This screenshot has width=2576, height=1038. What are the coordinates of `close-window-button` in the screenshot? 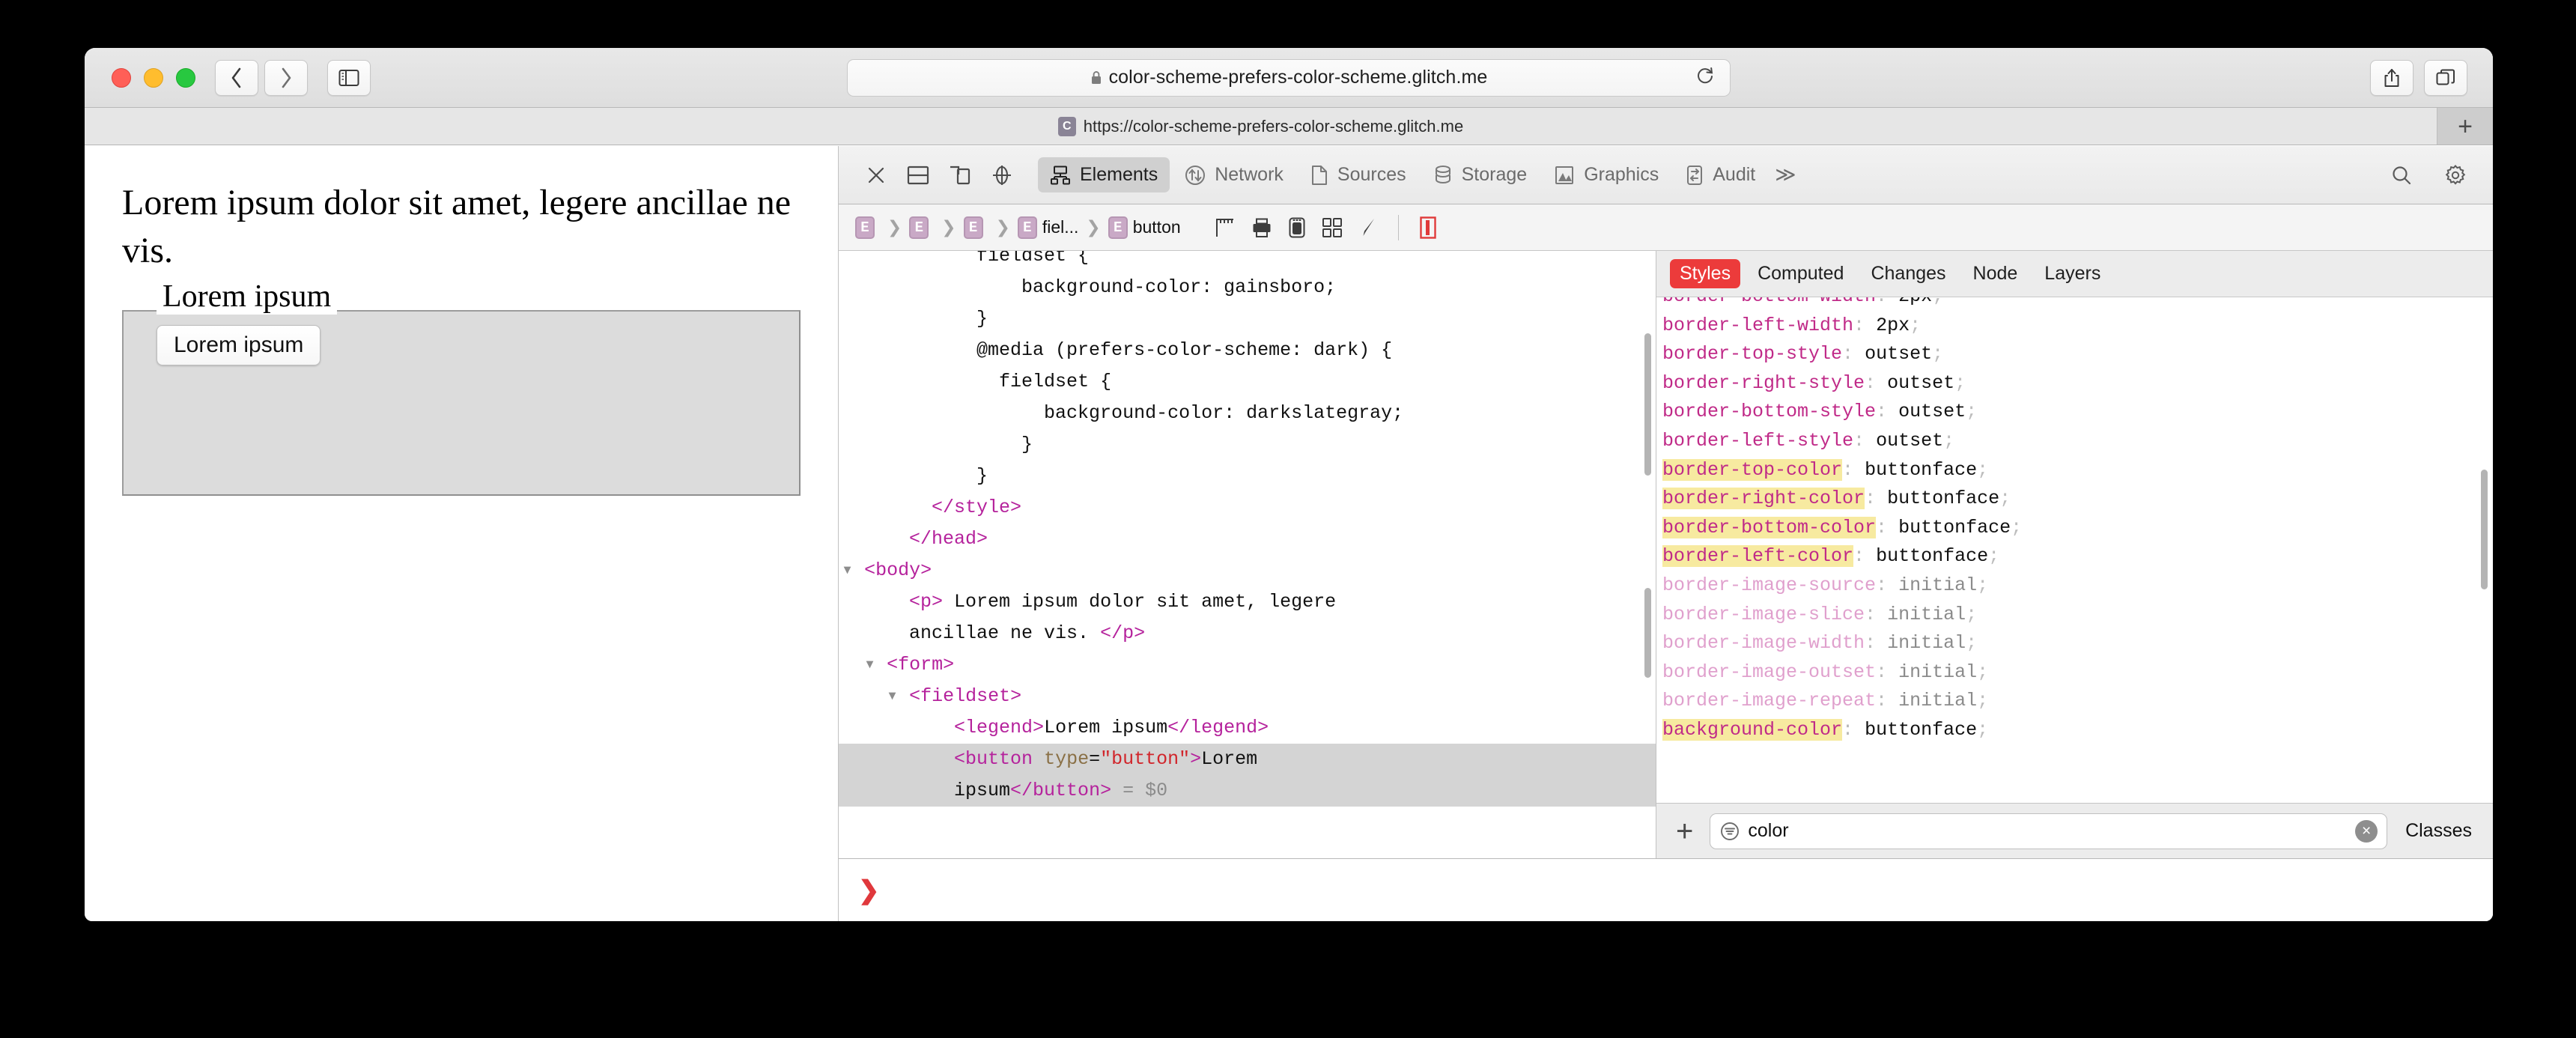 It's located at (121, 77).